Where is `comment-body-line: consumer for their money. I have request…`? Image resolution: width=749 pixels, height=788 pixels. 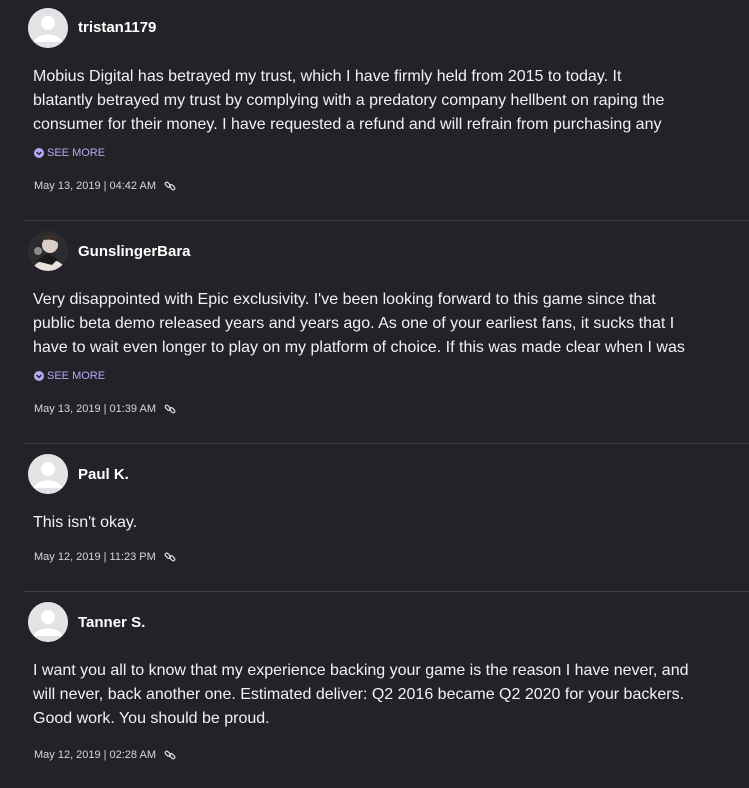 comment-body-line: consumer for their money. I have request… is located at coordinates (347, 124).